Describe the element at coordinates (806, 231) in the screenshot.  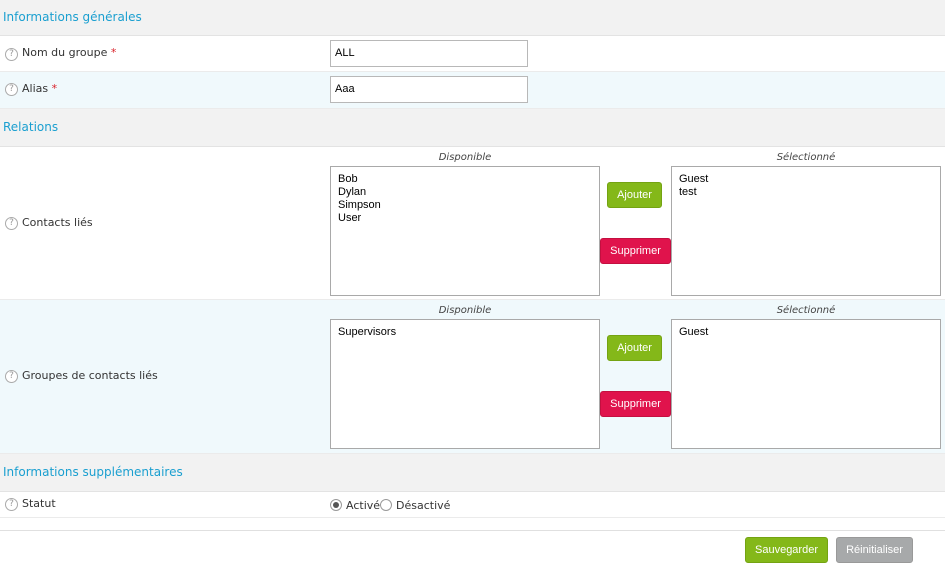
I see `contacts-selected-list: Guest test` at that location.